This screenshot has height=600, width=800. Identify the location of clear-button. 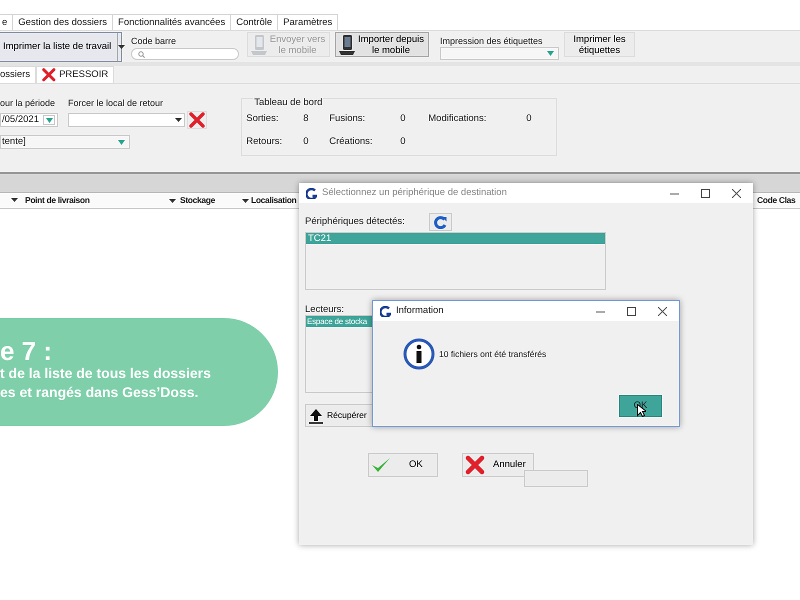
(197, 120).